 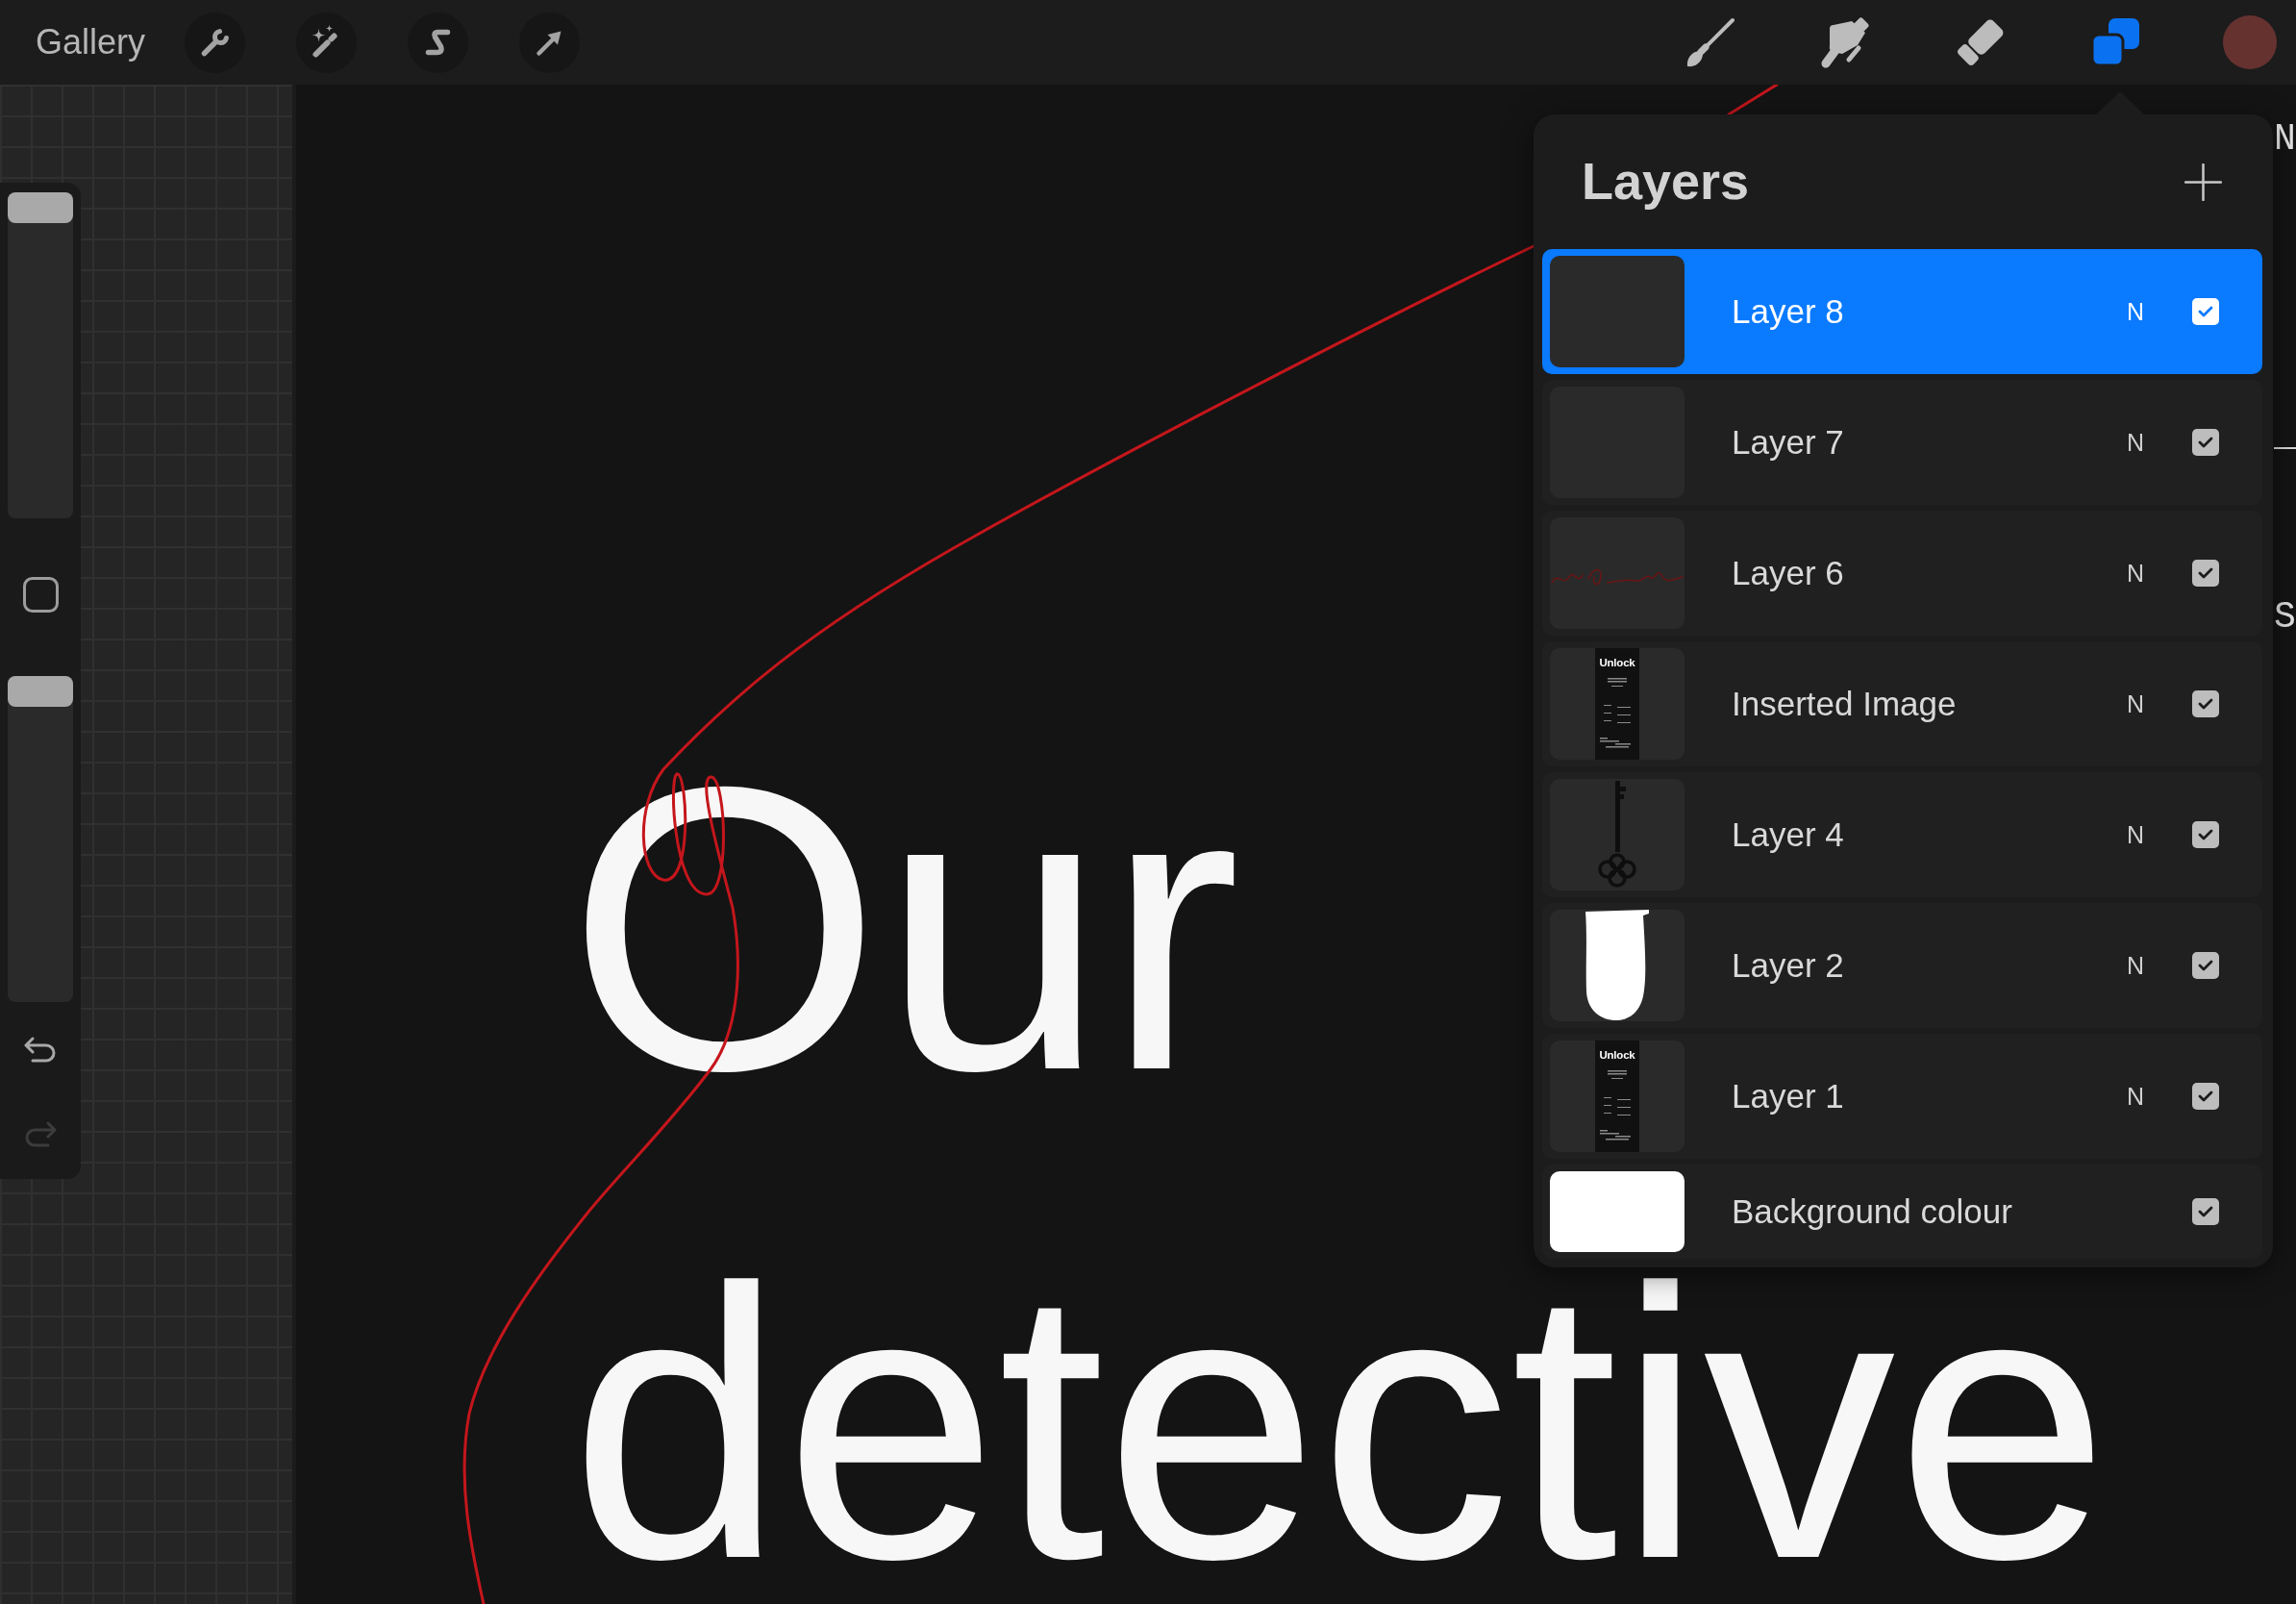 I want to click on undo-icon, so click(x=40, y=1050).